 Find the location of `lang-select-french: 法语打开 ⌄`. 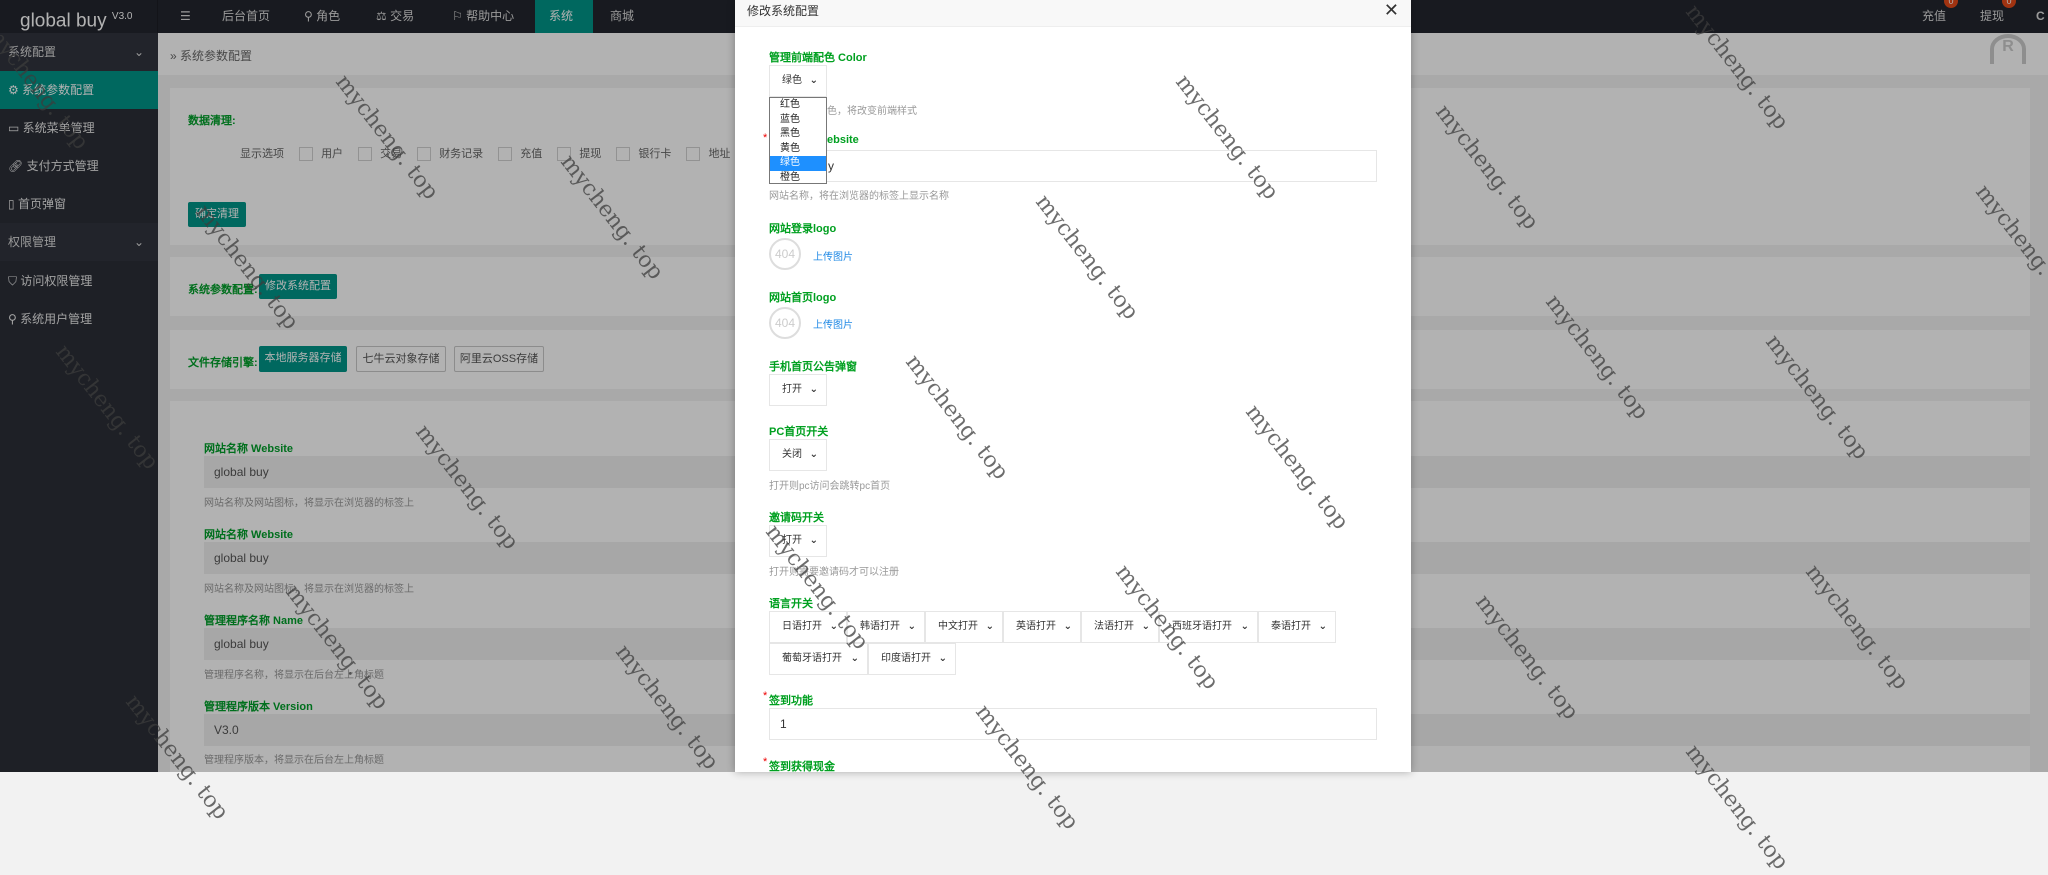

lang-select-french: 法语打开 ⌄ is located at coordinates (1120, 627).